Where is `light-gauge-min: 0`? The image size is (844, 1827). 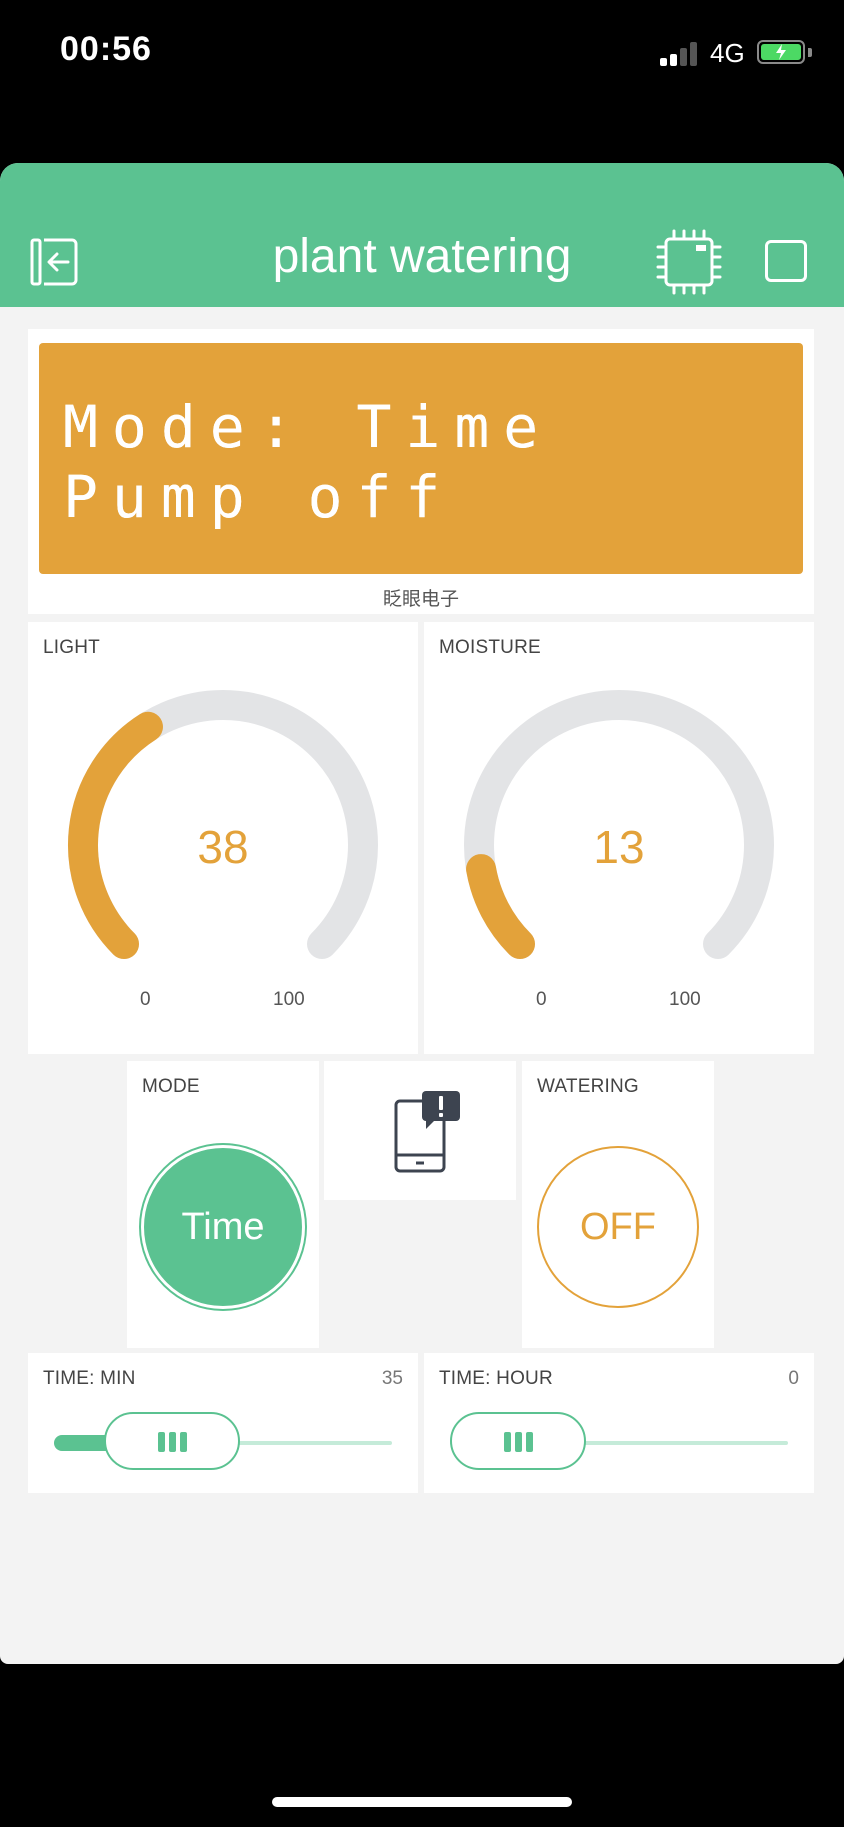 light-gauge-min: 0 is located at coordinates (145, 999).